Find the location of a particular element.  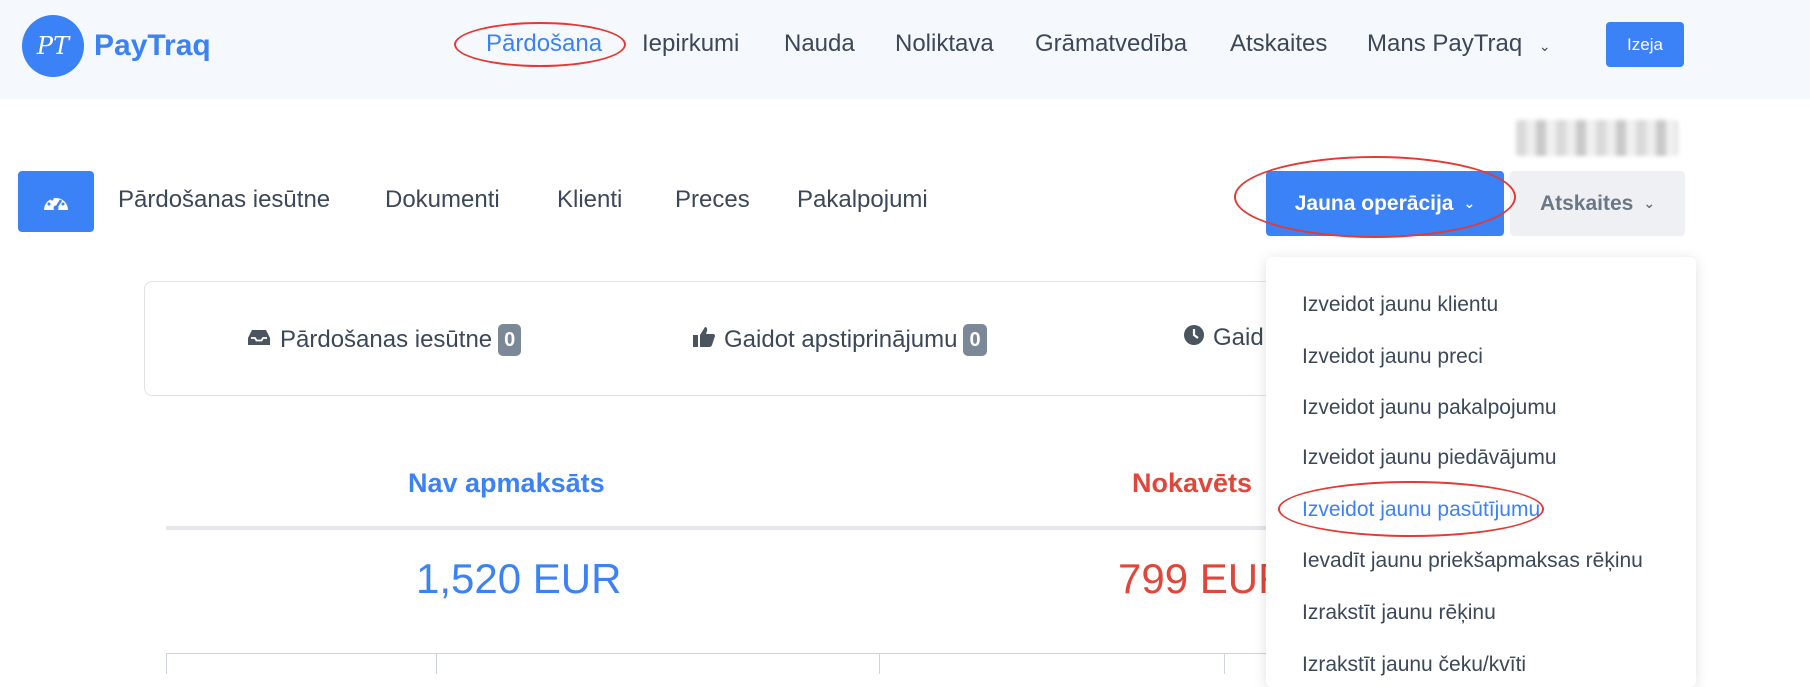

logo-monogram: PT is located at coordinates (53, 46).